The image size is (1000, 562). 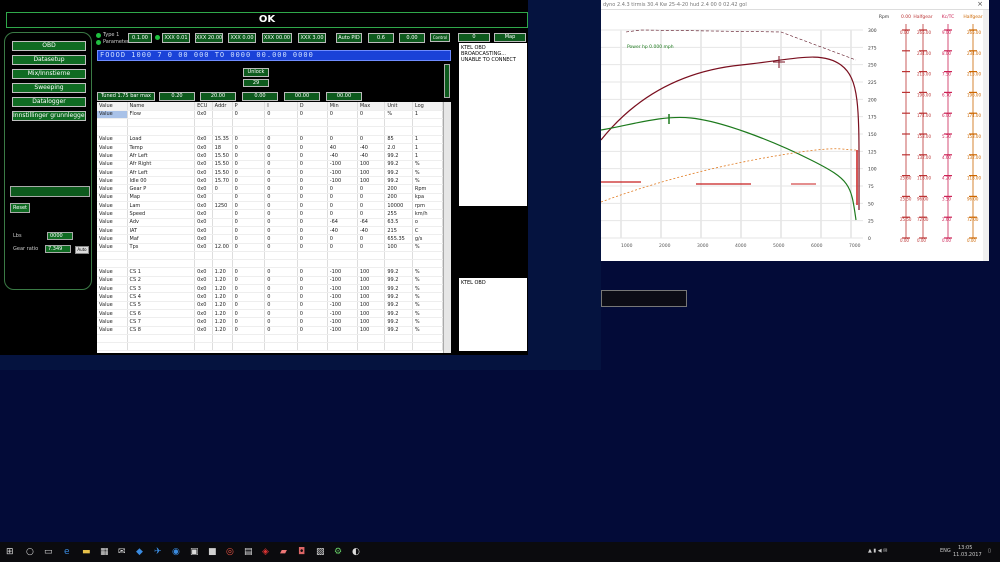 I want to click on app2-icon: ✈, so click(x=158, y=552).